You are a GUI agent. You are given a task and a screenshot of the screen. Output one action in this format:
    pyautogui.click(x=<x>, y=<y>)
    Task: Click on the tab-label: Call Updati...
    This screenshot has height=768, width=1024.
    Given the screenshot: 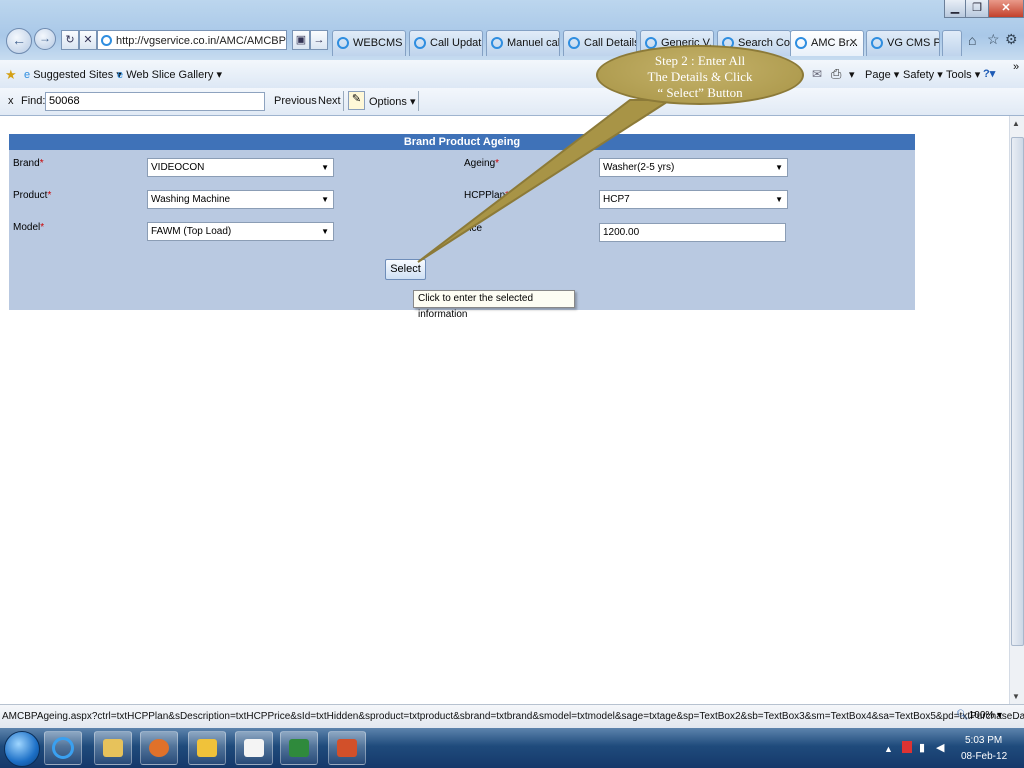 What is the action you would take?
    pyautogui.click(x=456, y=43)
    